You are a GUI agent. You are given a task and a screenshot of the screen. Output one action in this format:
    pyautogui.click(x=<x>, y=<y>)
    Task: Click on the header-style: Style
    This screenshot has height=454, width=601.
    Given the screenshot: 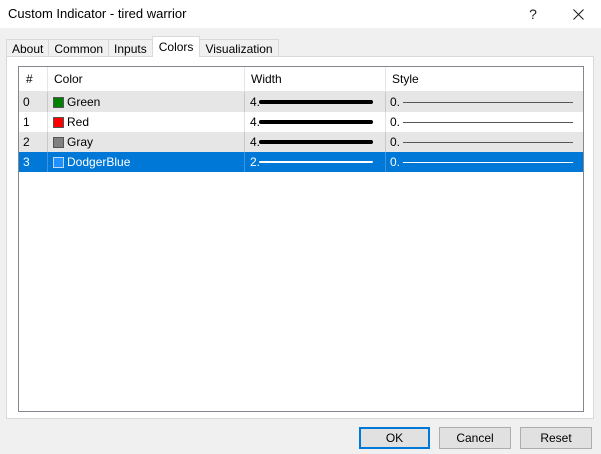 What is the action you would take?
    pyautogui.click(x=484, y=79)
    